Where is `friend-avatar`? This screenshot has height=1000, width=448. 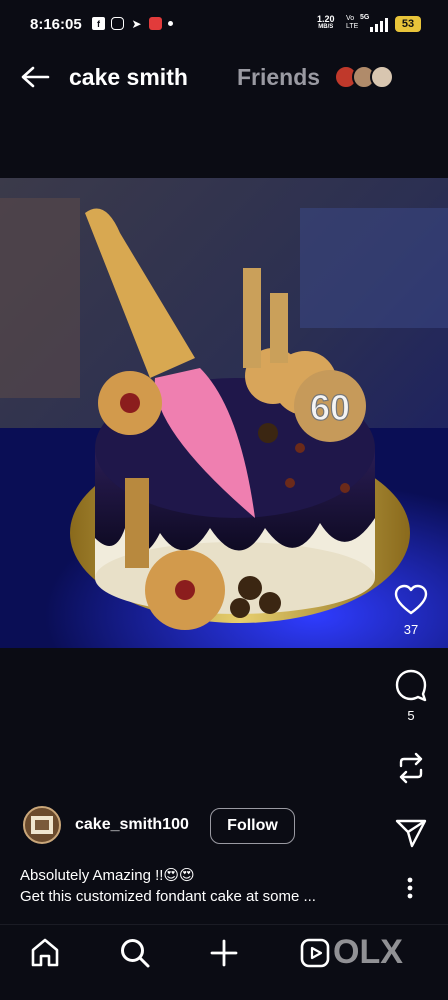 friend-avatar is located at coordinates (382, 77).